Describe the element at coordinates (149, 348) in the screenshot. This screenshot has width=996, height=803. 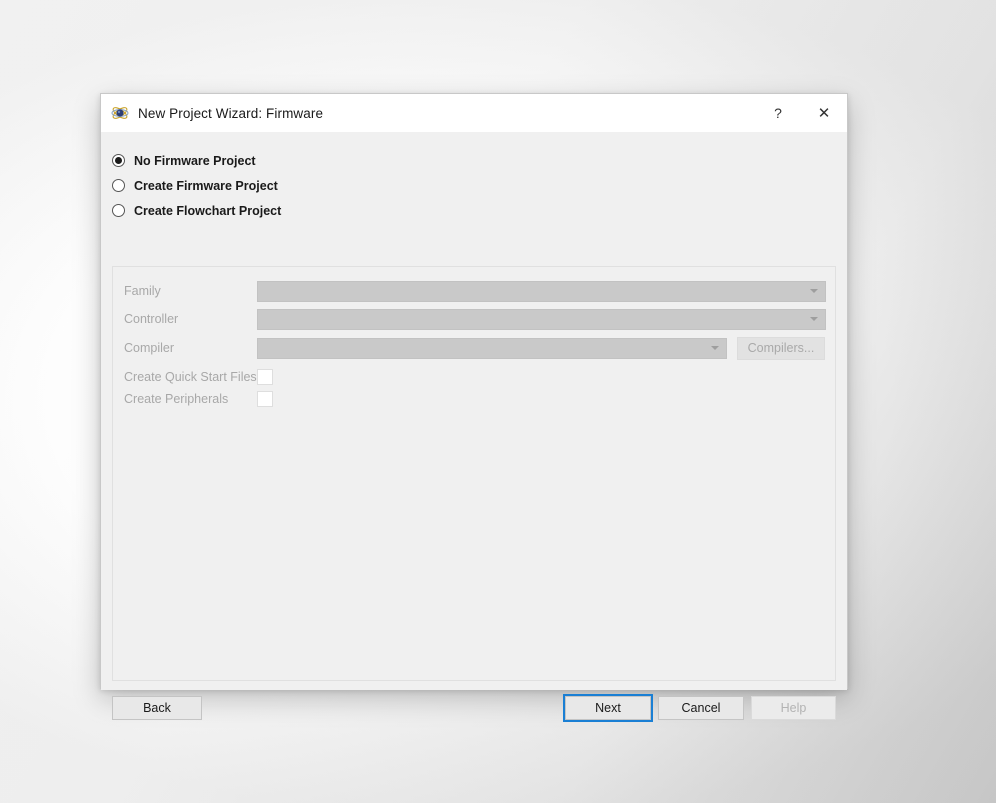
I see `compiler-label: Compiler` at that location.